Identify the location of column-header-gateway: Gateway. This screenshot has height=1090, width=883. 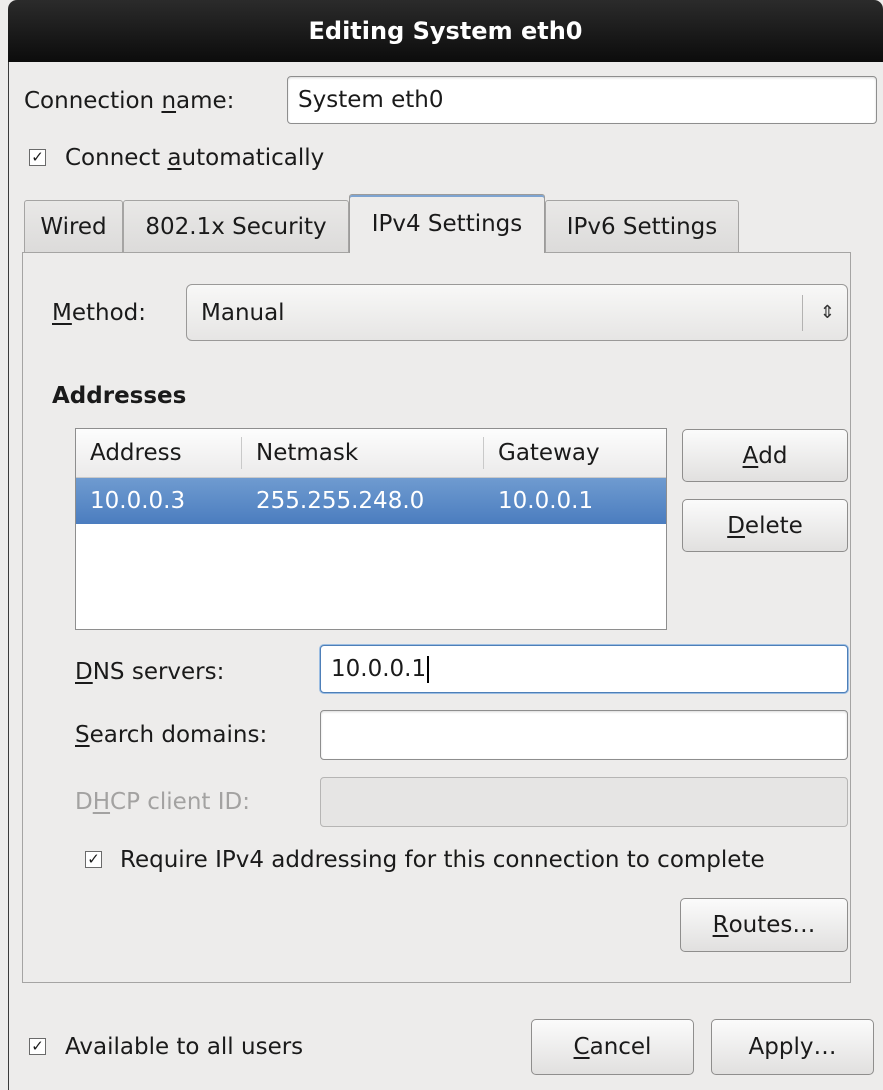
(575, 453).